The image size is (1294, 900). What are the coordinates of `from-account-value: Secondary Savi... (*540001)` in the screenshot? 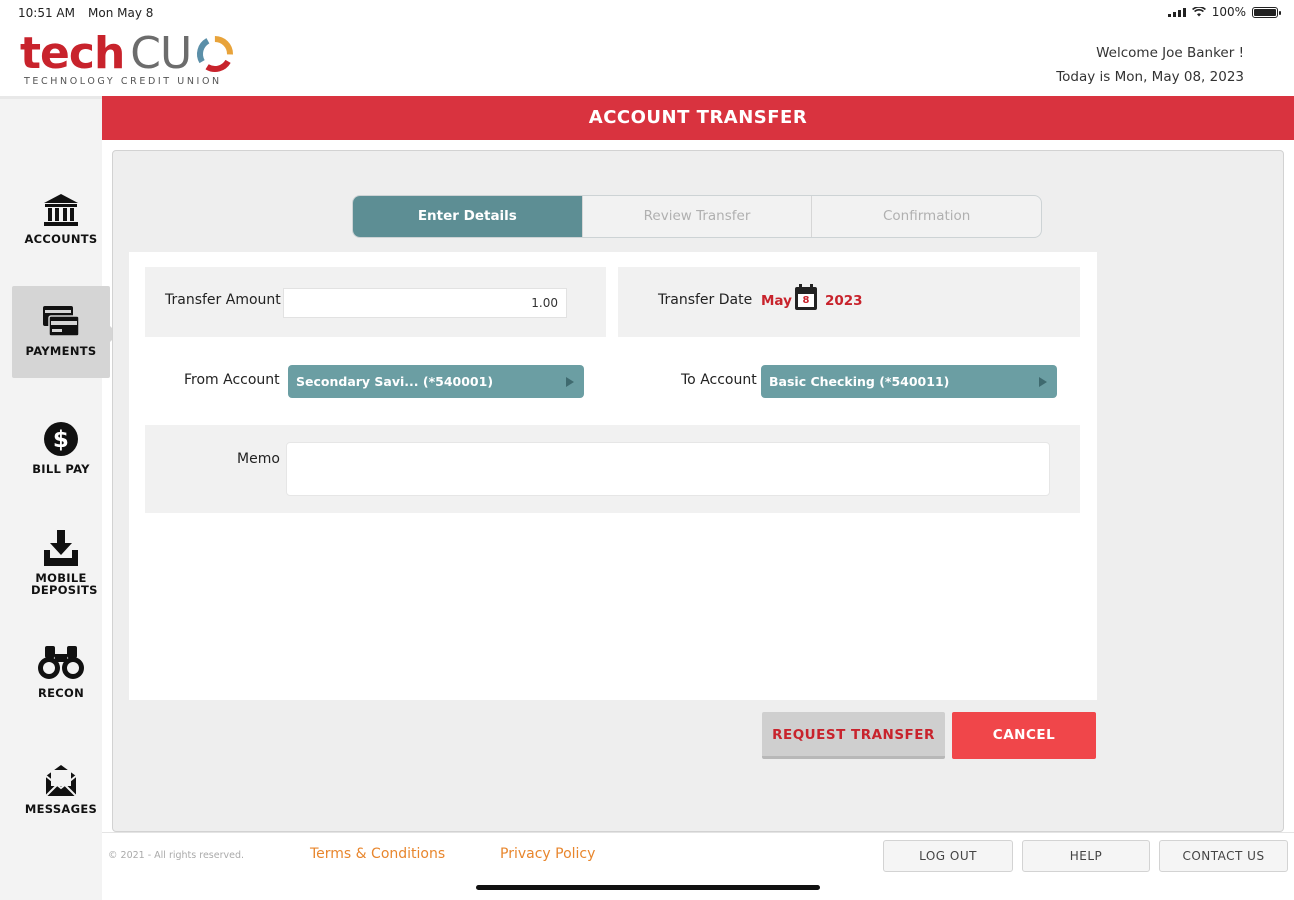 It's located at (395, 381).